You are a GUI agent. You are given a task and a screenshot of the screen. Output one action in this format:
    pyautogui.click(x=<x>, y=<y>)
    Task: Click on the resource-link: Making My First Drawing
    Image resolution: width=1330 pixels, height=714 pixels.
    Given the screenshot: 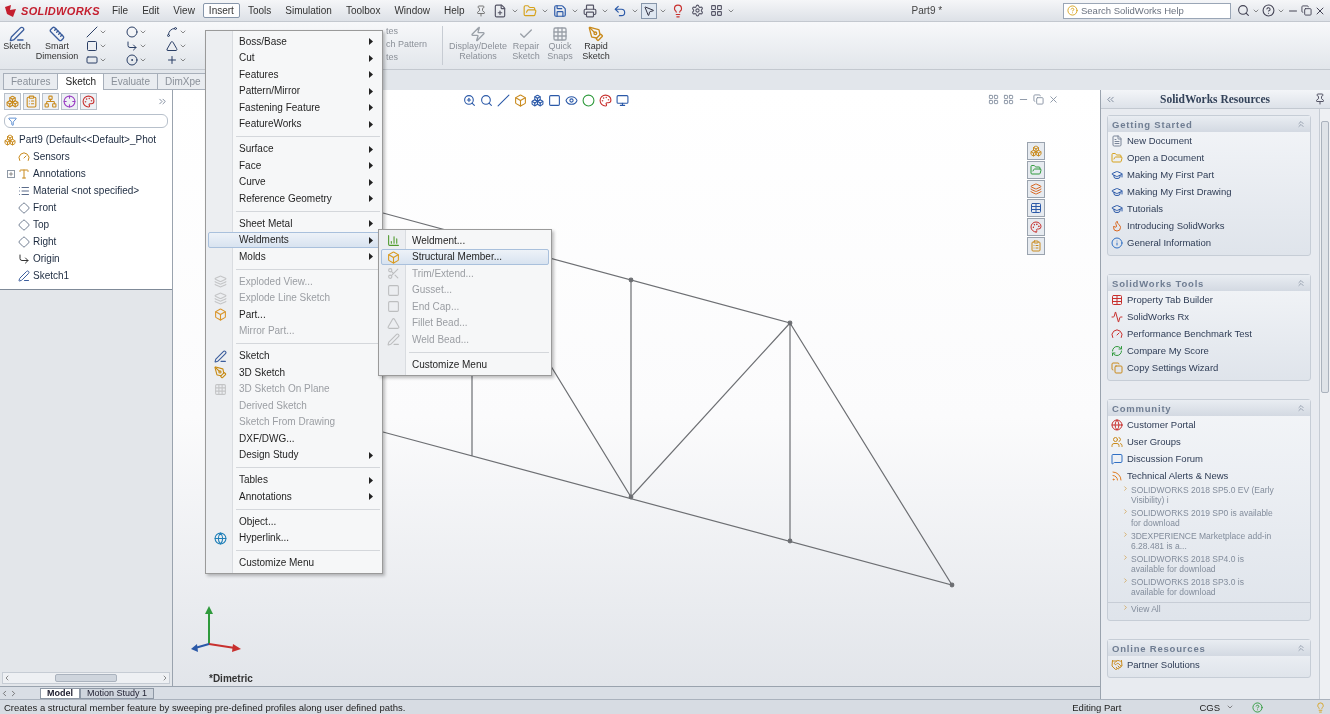 What is the action you would take?
    pyautogui.click(x=1179, y=191)
    